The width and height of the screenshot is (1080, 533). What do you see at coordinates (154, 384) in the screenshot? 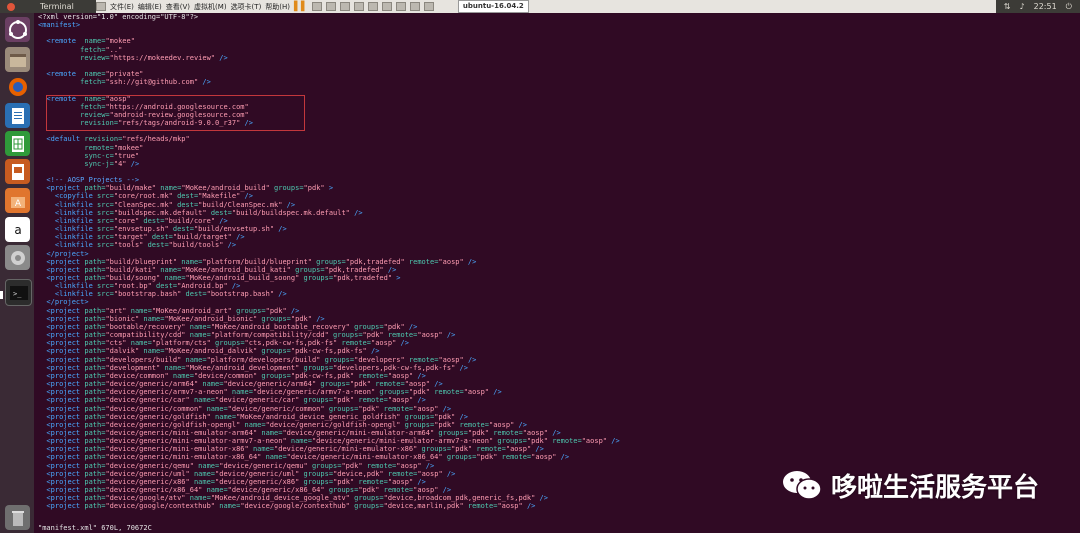
I see `code-token: "device/generic/arm64"` at bounding box center [154, 384].